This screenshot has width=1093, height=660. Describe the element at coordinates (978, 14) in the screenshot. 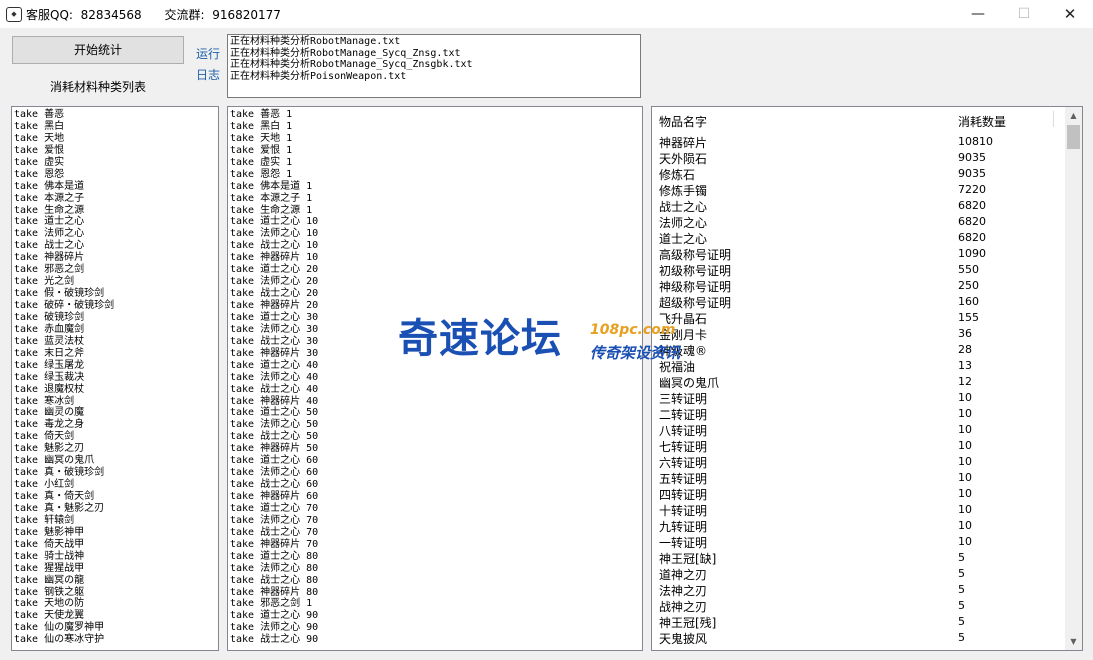

I see `minimize-button: —` at that location.